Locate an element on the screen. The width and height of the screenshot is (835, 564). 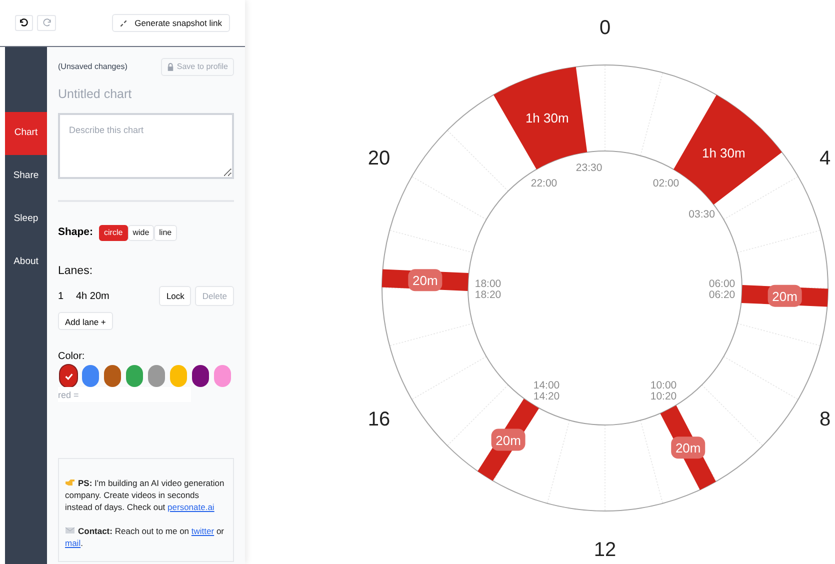
undo-button is located at coordinates (24, 23).